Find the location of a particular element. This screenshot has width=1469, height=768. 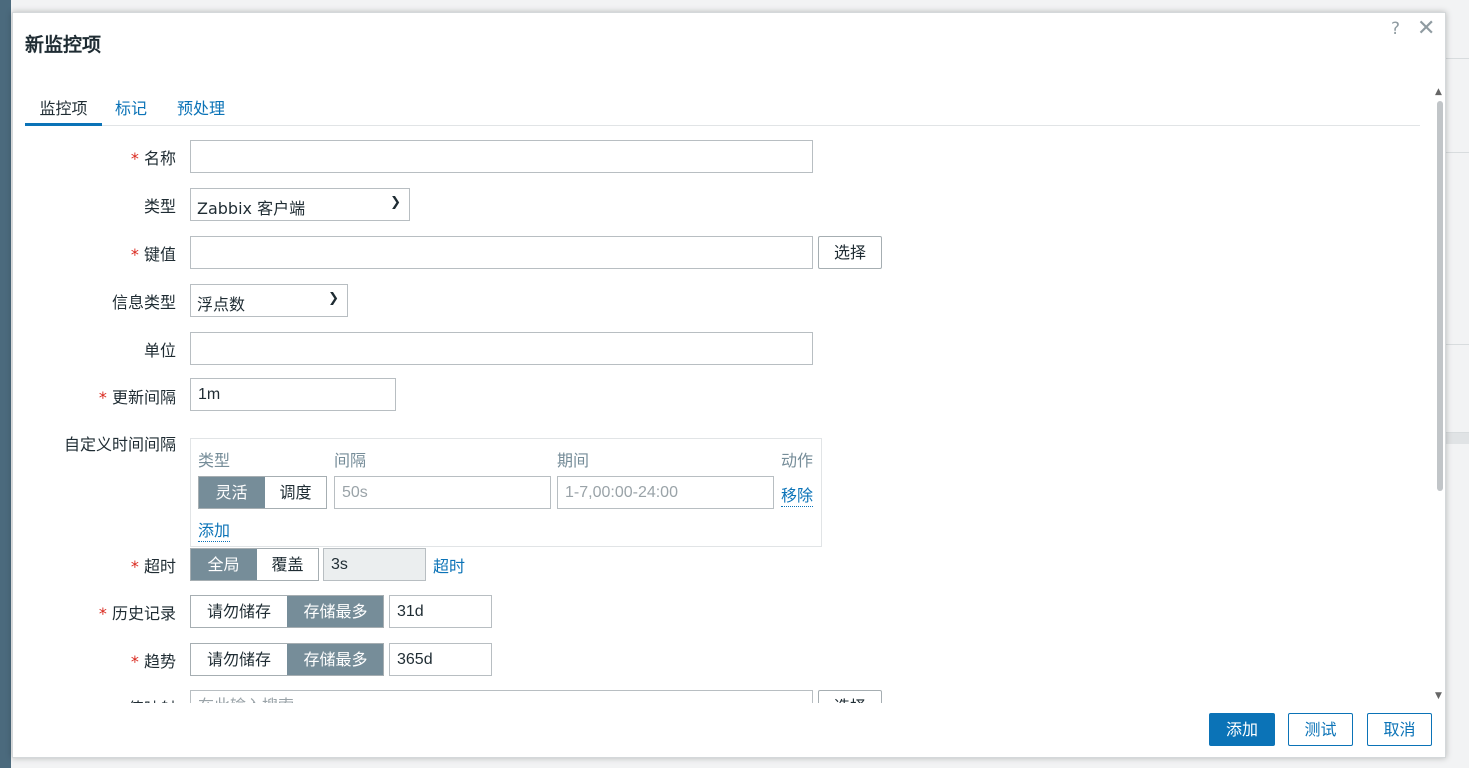

name-input is located at coordinates (501, 156).